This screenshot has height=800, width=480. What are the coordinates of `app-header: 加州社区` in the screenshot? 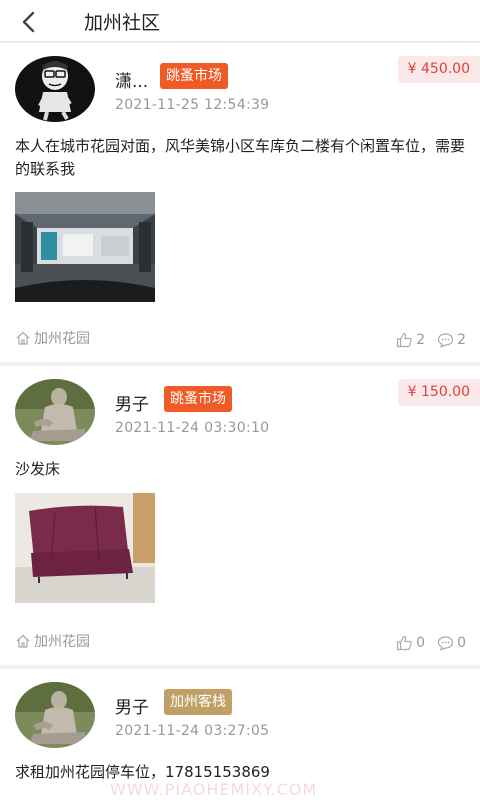 It's located at (240, 21).